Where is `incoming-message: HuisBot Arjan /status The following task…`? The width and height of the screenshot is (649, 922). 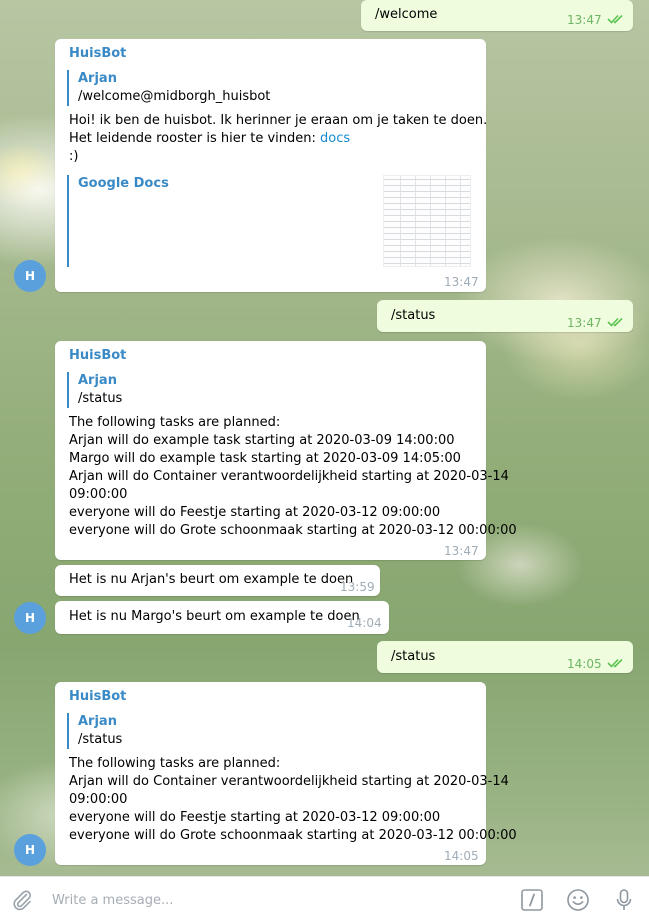
incoming-message: HuisBot Arjan /status The following task… is located at coordinates (286, 773).